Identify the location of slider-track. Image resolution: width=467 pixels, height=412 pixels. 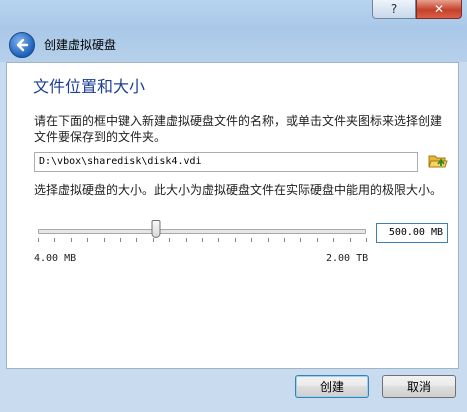
(202, 231).